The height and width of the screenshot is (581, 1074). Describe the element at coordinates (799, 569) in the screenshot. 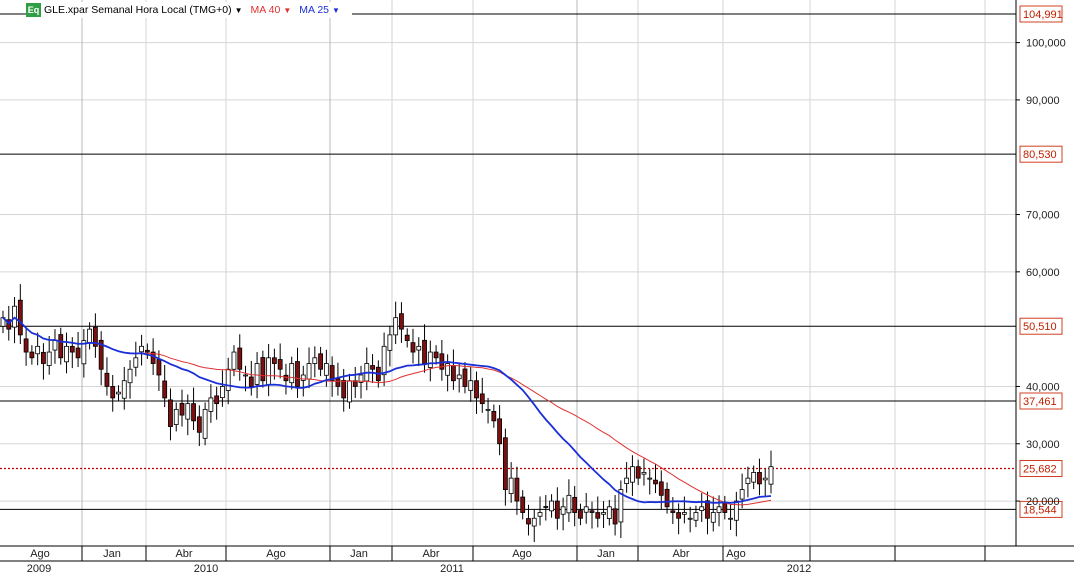

I see `x-year-label: 2012` at that location.